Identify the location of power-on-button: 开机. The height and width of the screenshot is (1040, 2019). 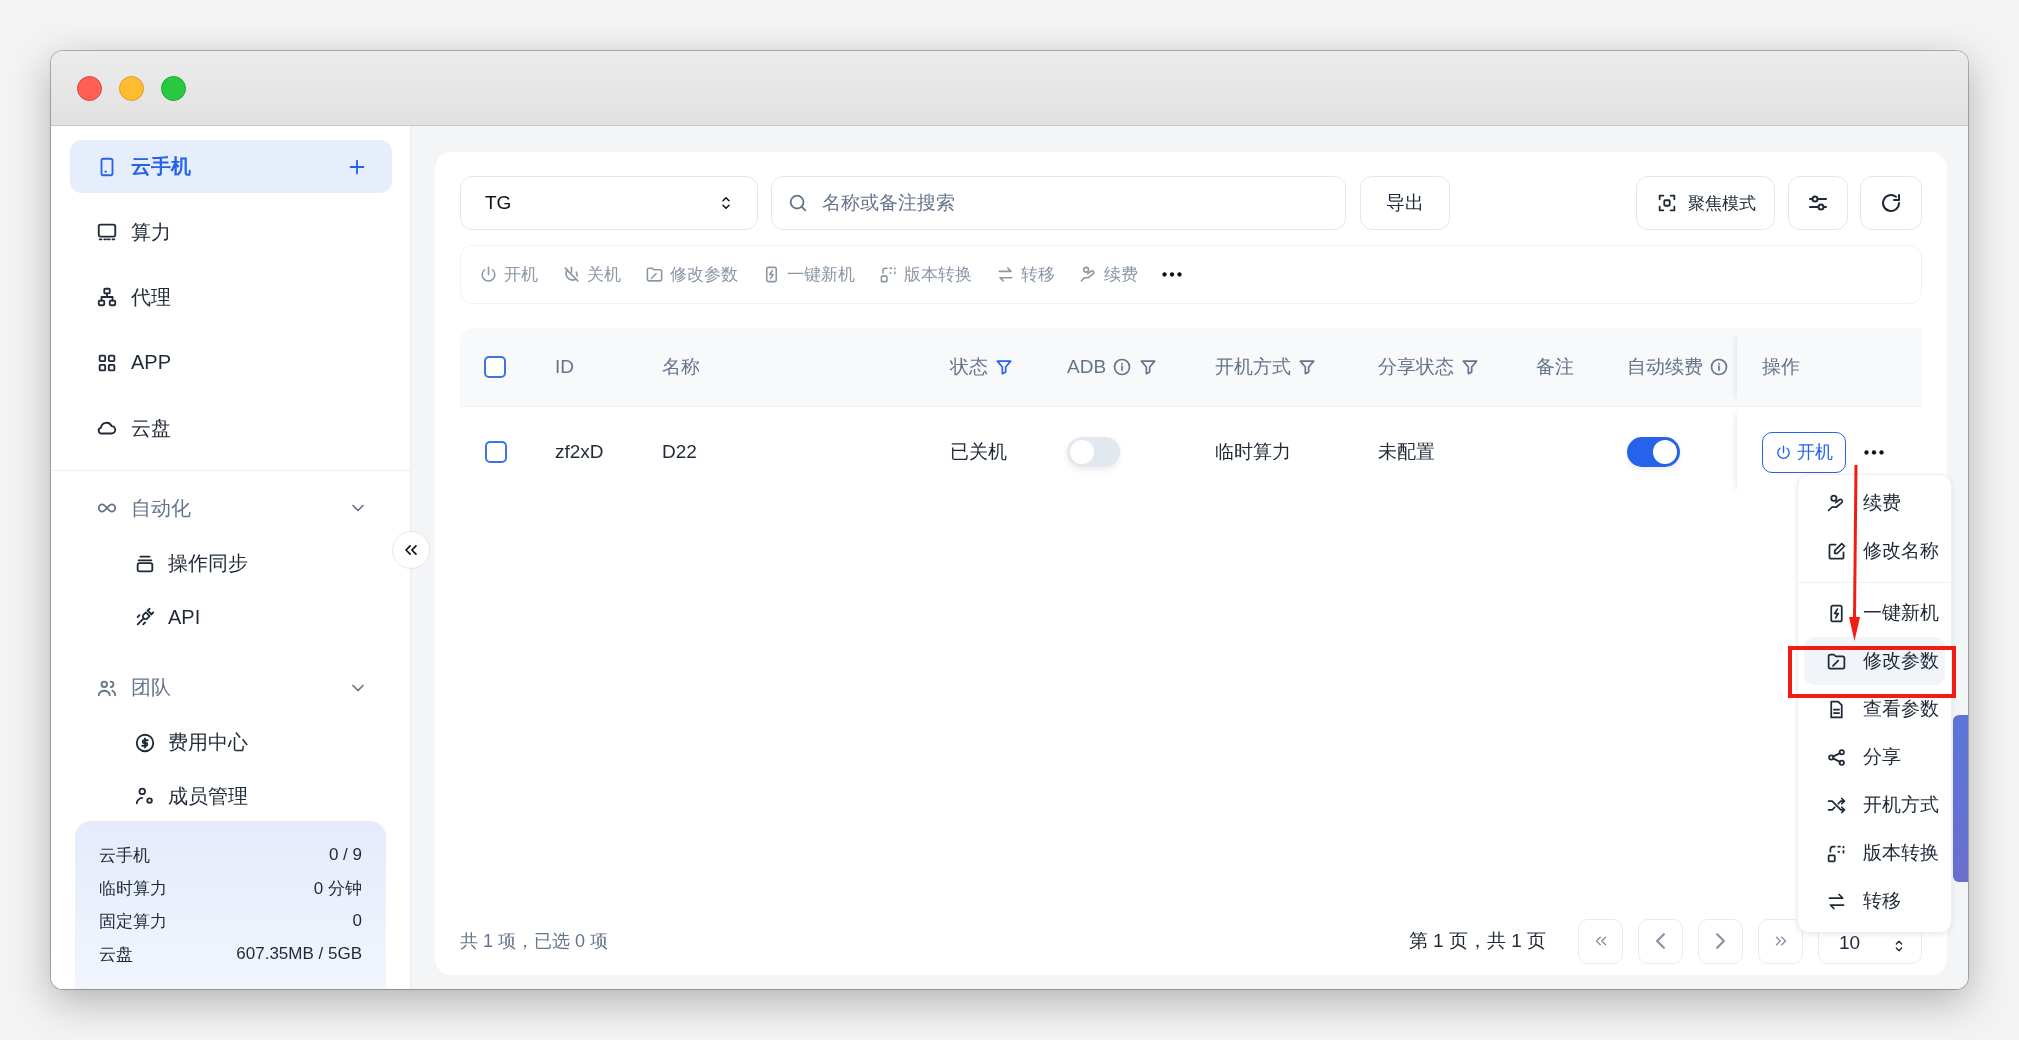
(1804, 452).